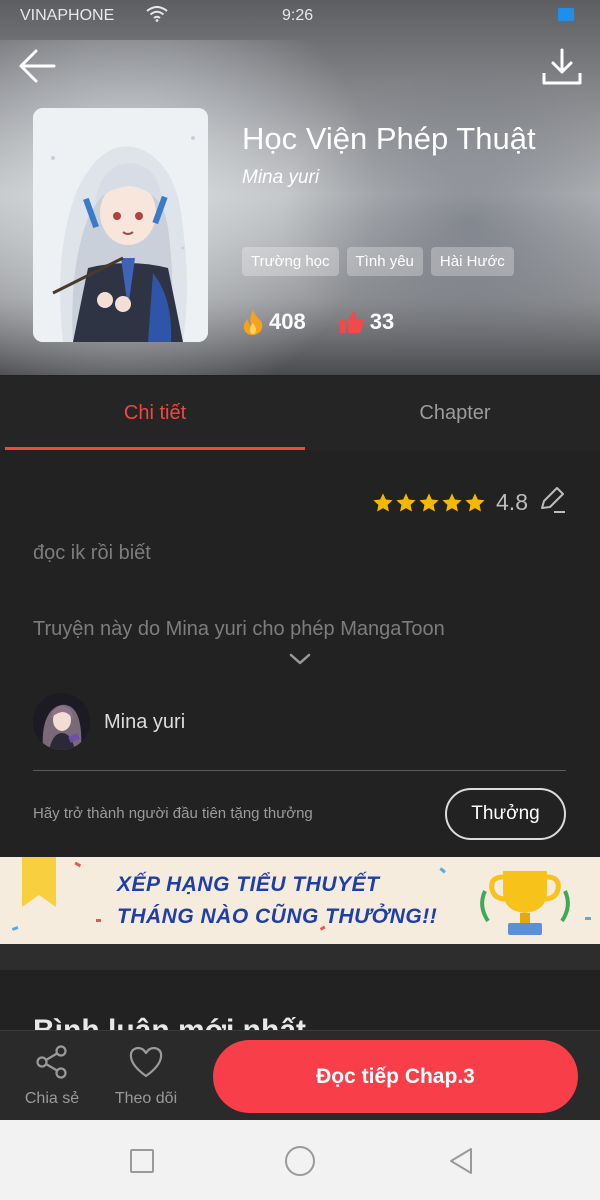 The height and width of the screenshot is (1200, 600). Describe the element at coordinates (366, 322) in the screenshot. I see `likes-stat: 33` at that location.